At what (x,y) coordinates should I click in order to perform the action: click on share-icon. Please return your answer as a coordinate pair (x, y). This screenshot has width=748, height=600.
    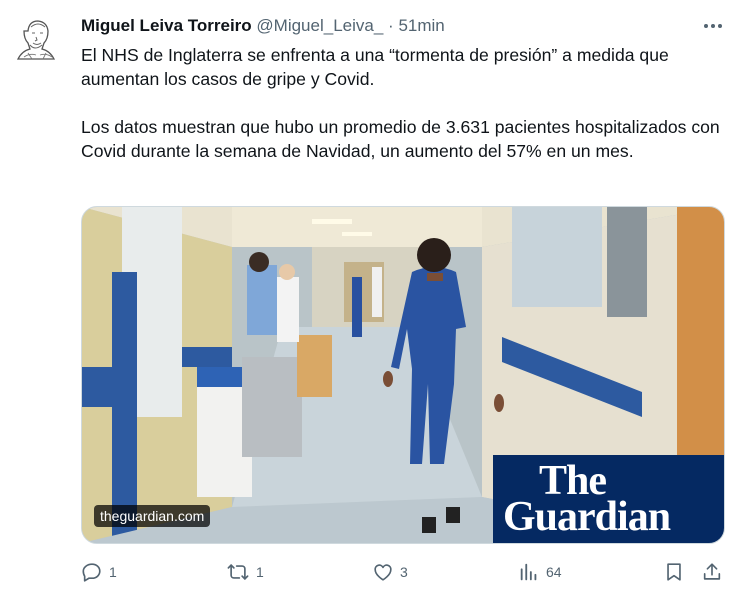
    Looking at the image, I should click on (712, 571).